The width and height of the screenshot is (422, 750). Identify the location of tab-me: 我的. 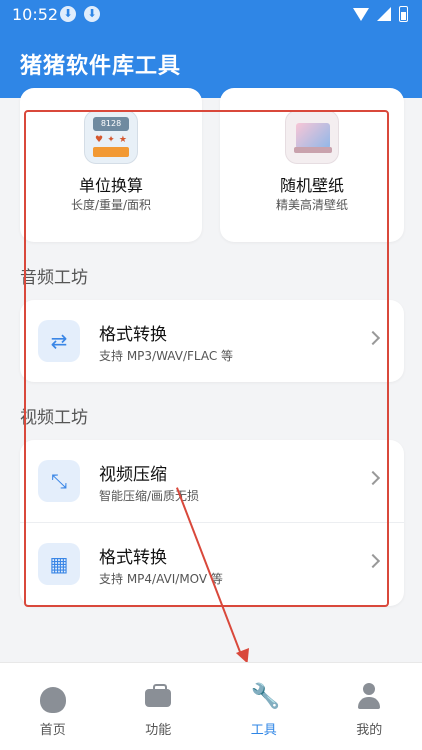
(369, 706).